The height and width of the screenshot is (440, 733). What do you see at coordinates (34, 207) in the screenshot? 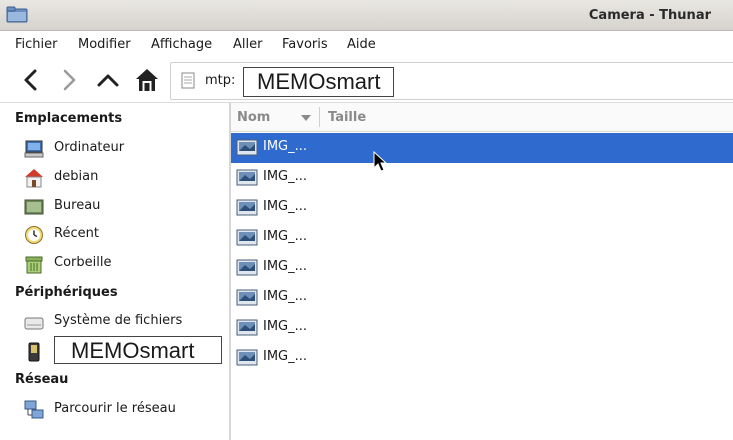
I see `desktop-icon` at bounding box center [34, 207].